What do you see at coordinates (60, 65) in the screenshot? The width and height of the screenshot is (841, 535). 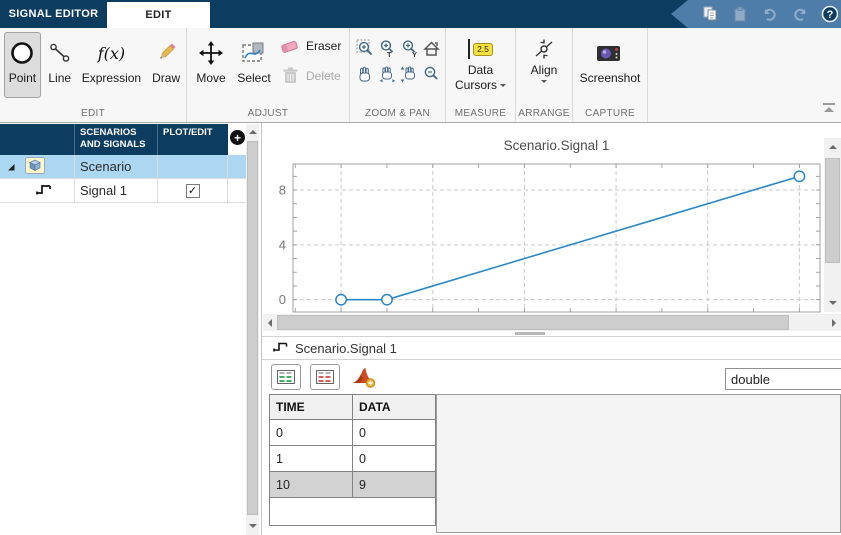 I see `line-button: Line` at bounding box center [60, 65].